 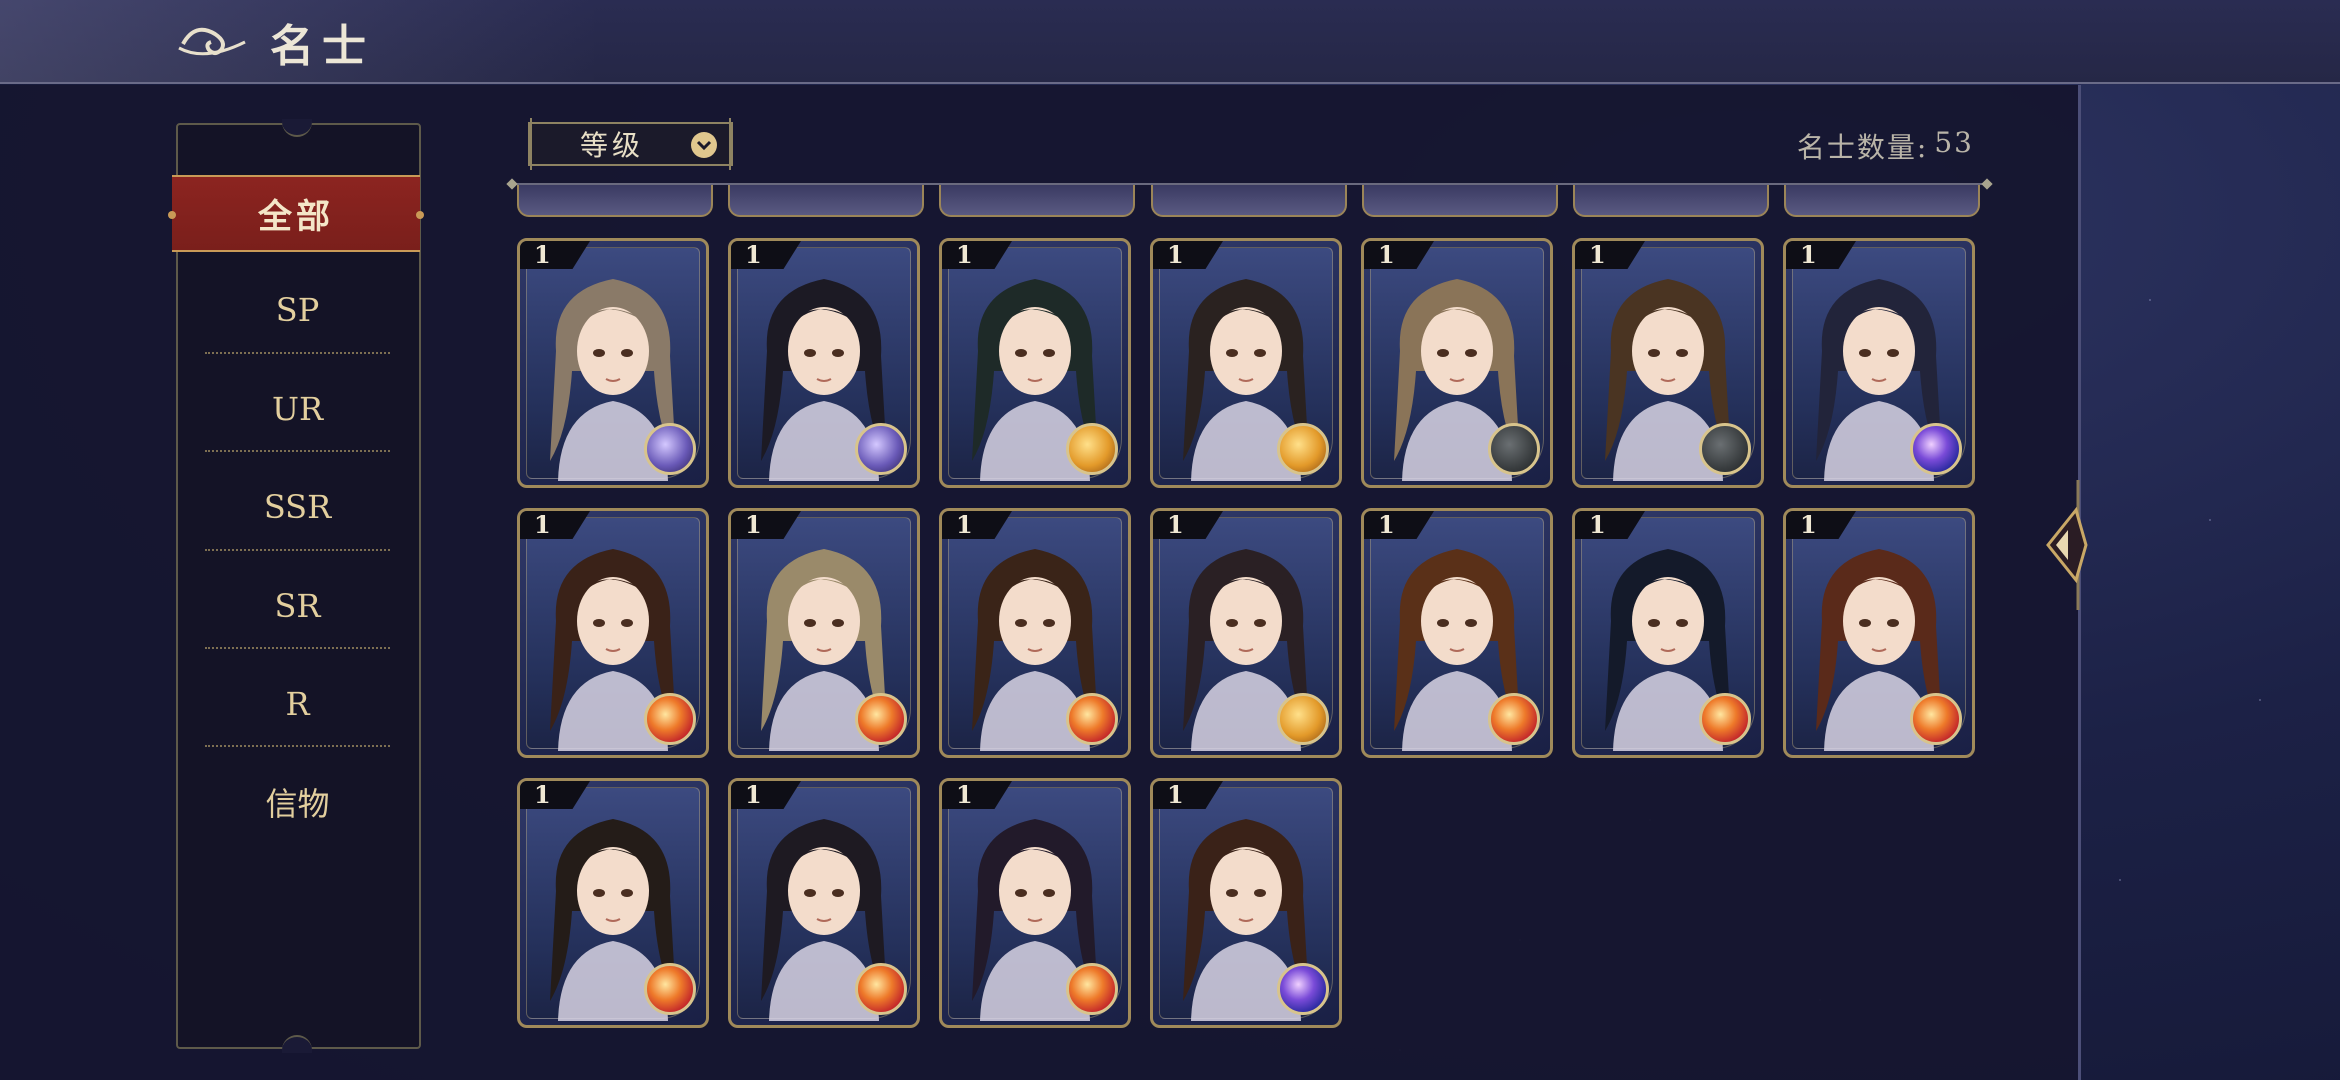 I want to click on tab-label: UR, so click(x=297, y=409).